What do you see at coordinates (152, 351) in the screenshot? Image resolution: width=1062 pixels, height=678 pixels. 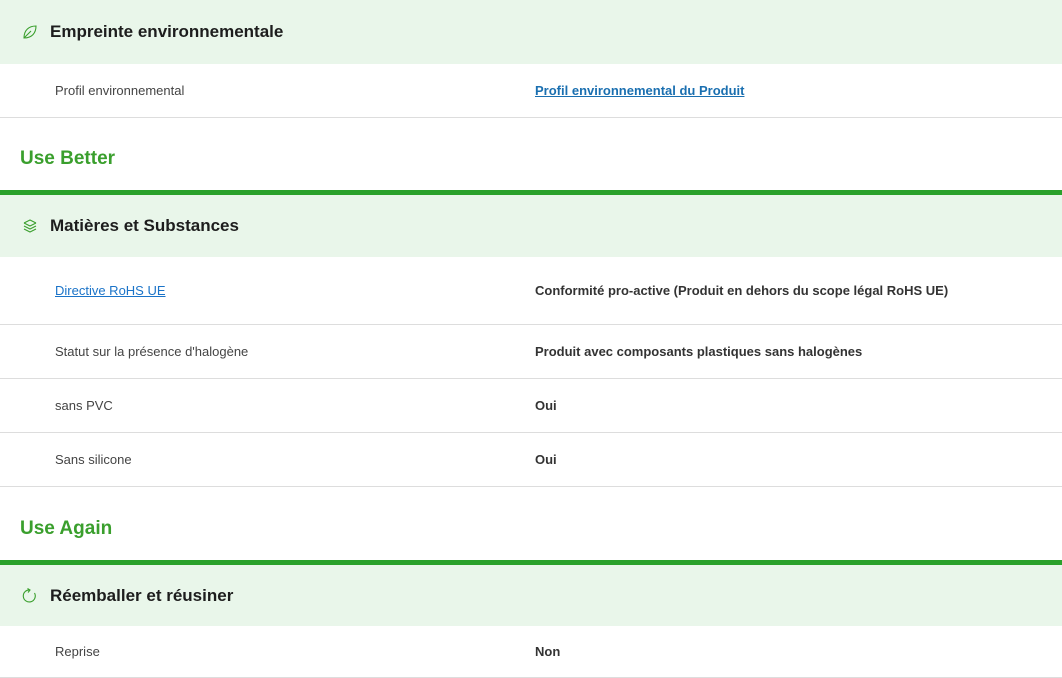 I see `row-label: Statut sur la présence d'halogène` at bounding box center [152, 351].